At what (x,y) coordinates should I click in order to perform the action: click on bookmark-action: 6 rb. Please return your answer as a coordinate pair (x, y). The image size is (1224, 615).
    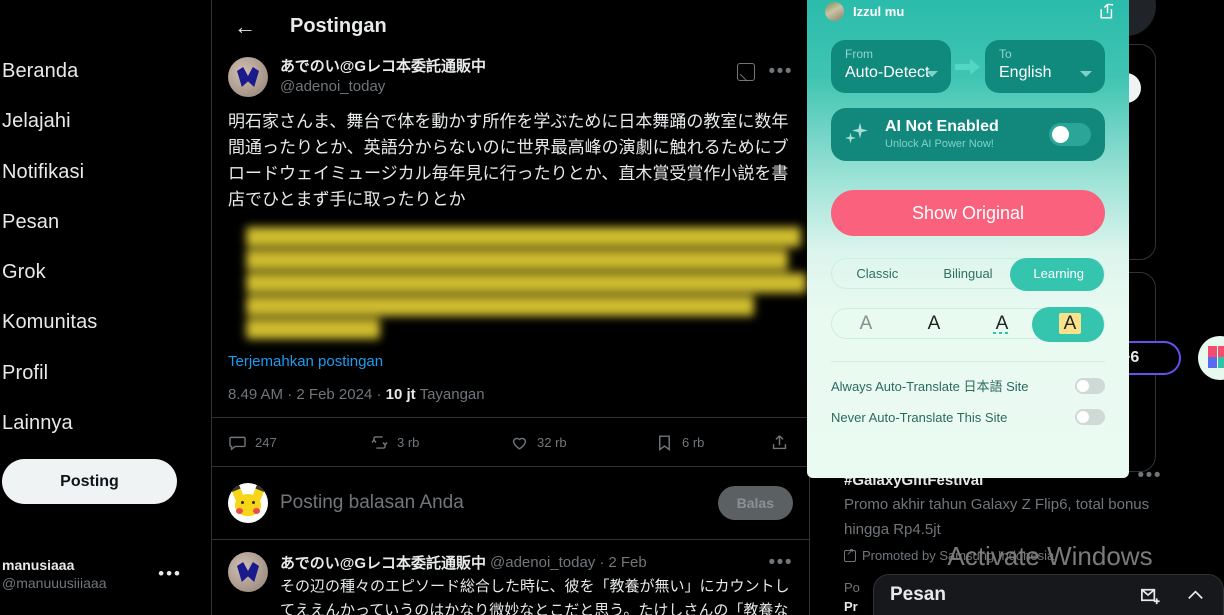
    Looking at the image, I should click on (710, 442).